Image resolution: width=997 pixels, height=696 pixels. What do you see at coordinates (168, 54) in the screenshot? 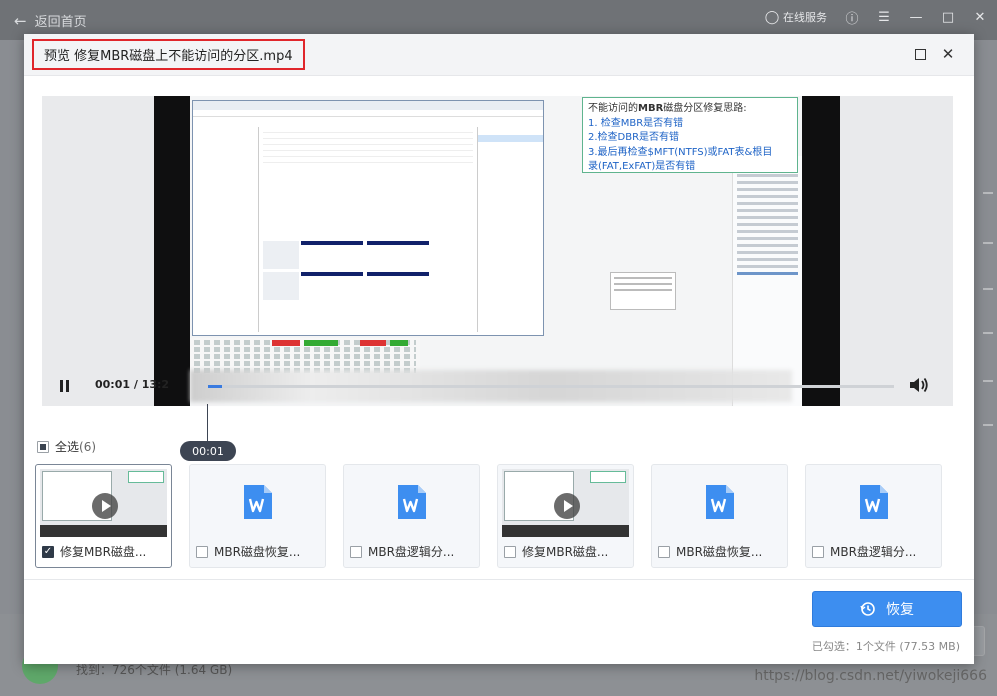
I see `dialog-title: 预览 修复MBR磁盘上不能访问的分区.mp4` at bounding box center [168, 54].